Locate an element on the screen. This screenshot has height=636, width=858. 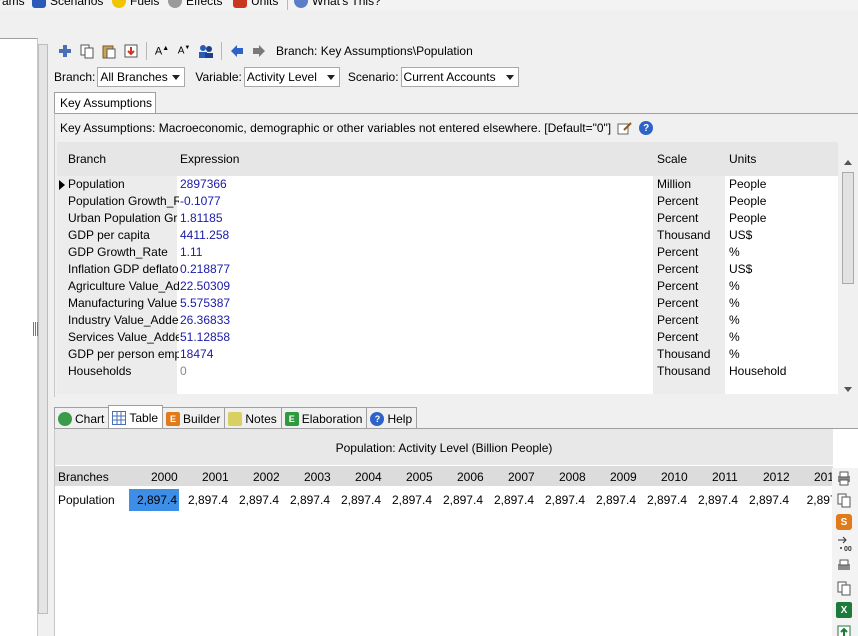
table-row: Inflation GDP deflato 0.218877 Percent US$ is located at coordinates (447, 269).